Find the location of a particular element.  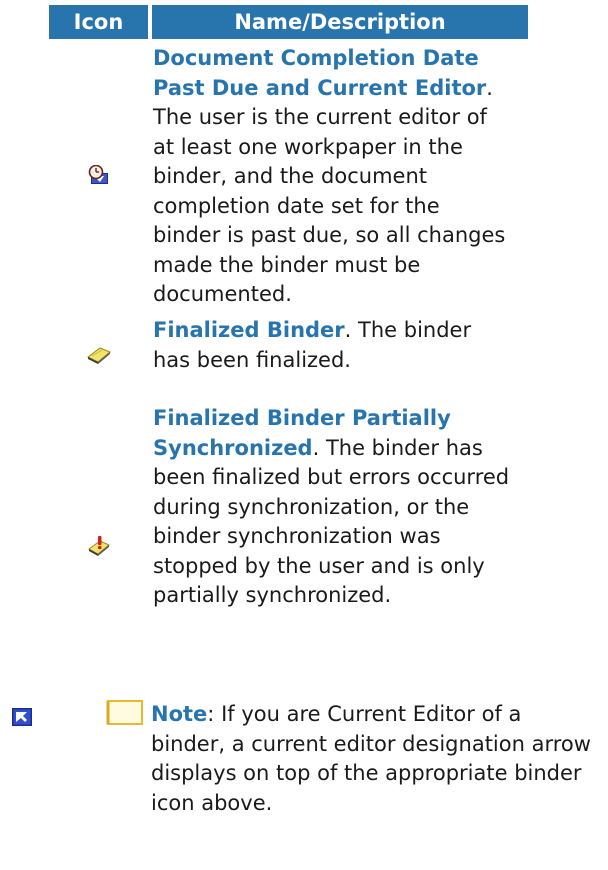

column-header-icon: Icon is located at coordinates (98, 22).